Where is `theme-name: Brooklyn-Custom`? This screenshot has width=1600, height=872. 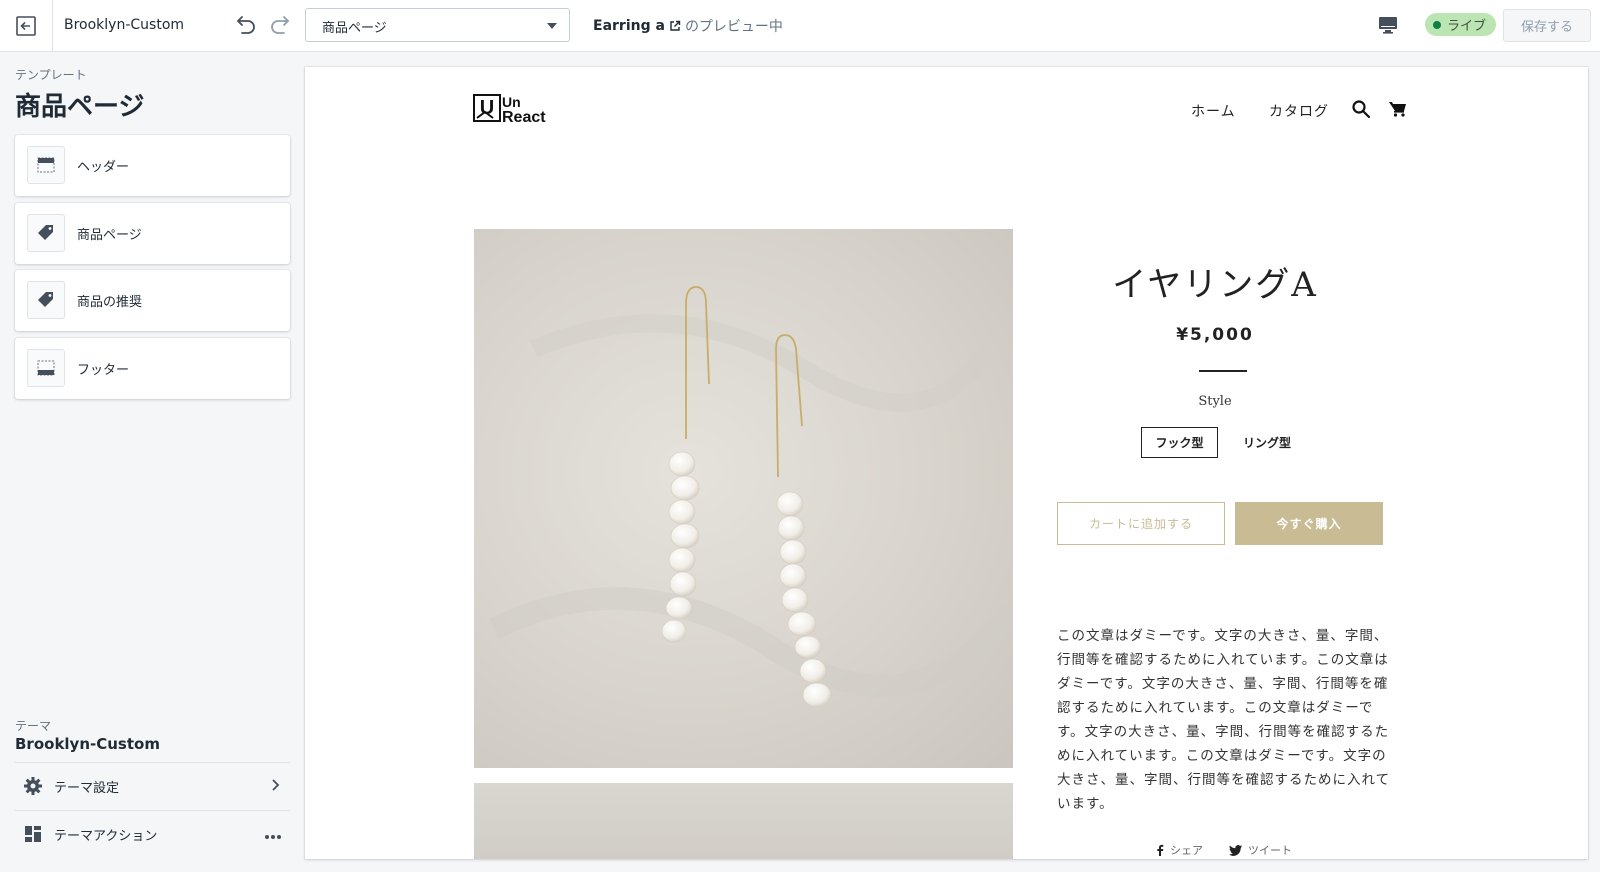
theme-name: Brooklyn-Custom is located at coordinates (124, 25).